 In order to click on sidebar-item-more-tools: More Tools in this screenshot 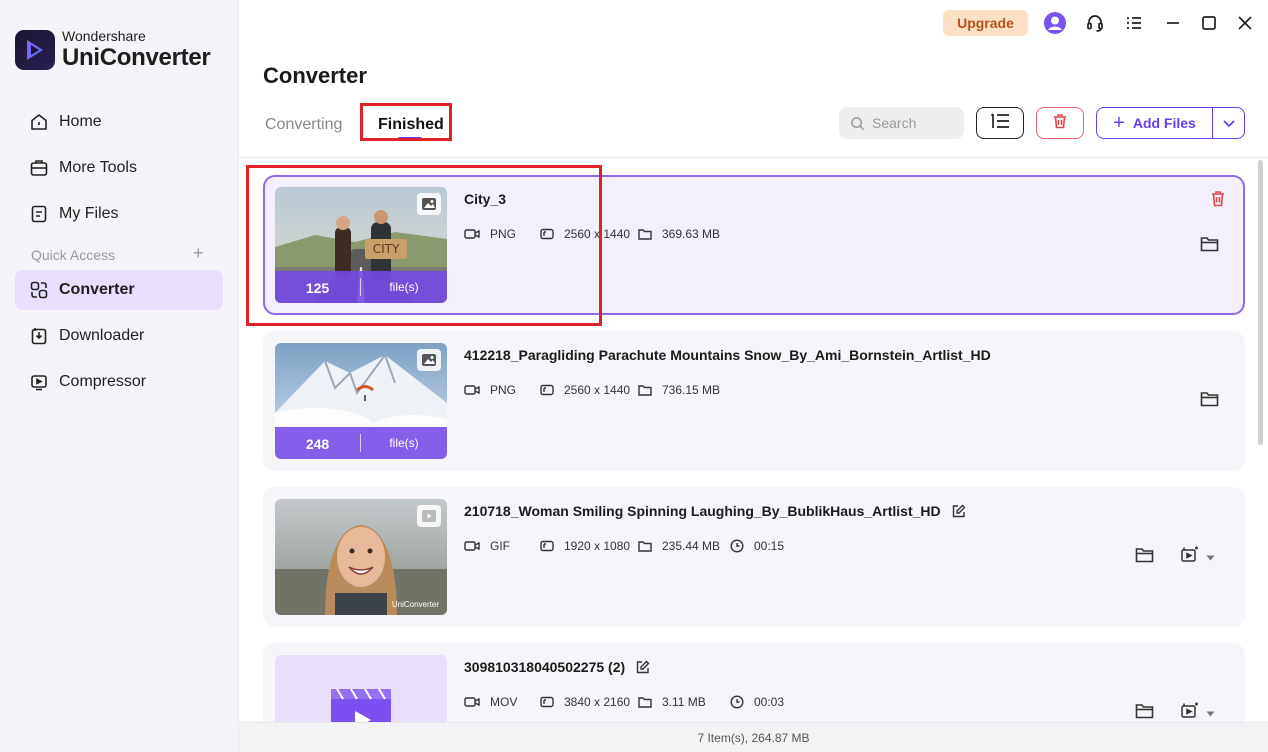, I will do `click(119, 168)`.